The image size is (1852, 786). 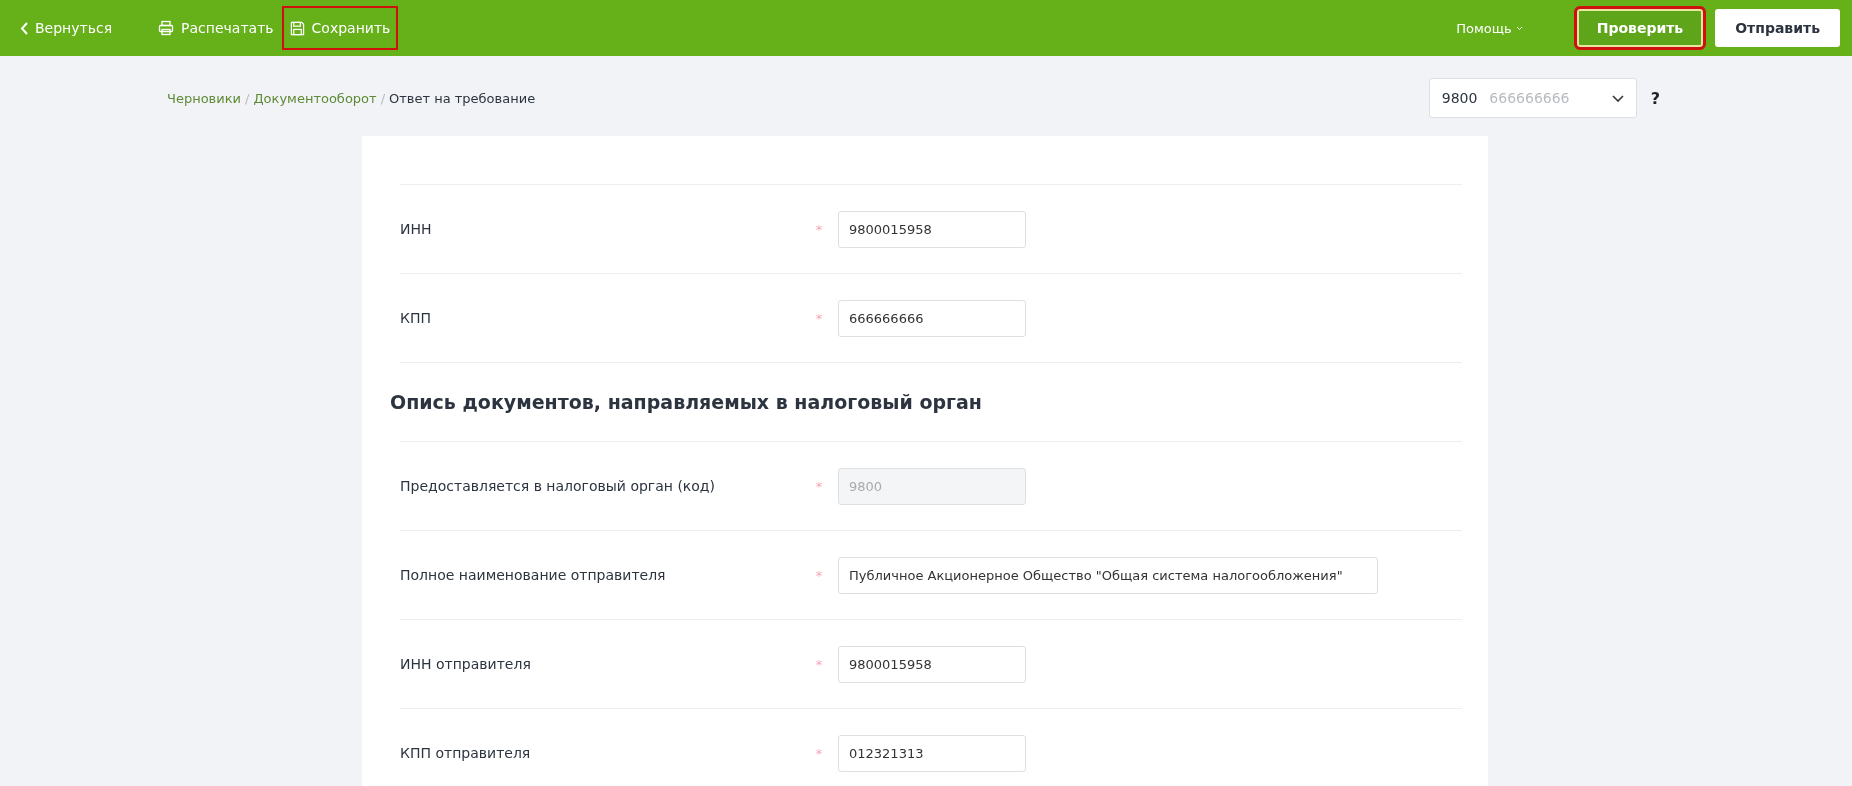 What do you see at coordinates (166, 28) in the screenshot?
I see `printer-icon` at bounding box center [166, 28].